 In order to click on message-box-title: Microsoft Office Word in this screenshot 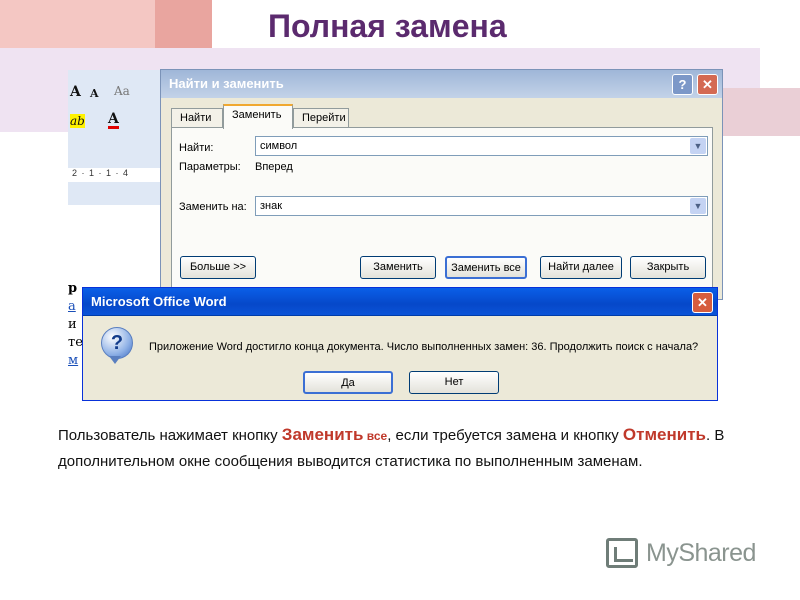, I will do `click(159, 301)`.